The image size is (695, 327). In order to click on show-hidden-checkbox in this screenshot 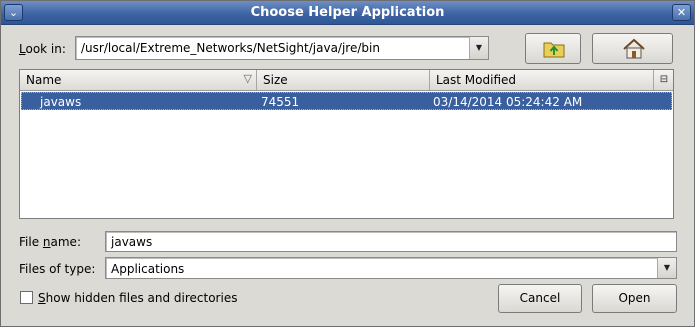, I will do `click(26, 297)`.